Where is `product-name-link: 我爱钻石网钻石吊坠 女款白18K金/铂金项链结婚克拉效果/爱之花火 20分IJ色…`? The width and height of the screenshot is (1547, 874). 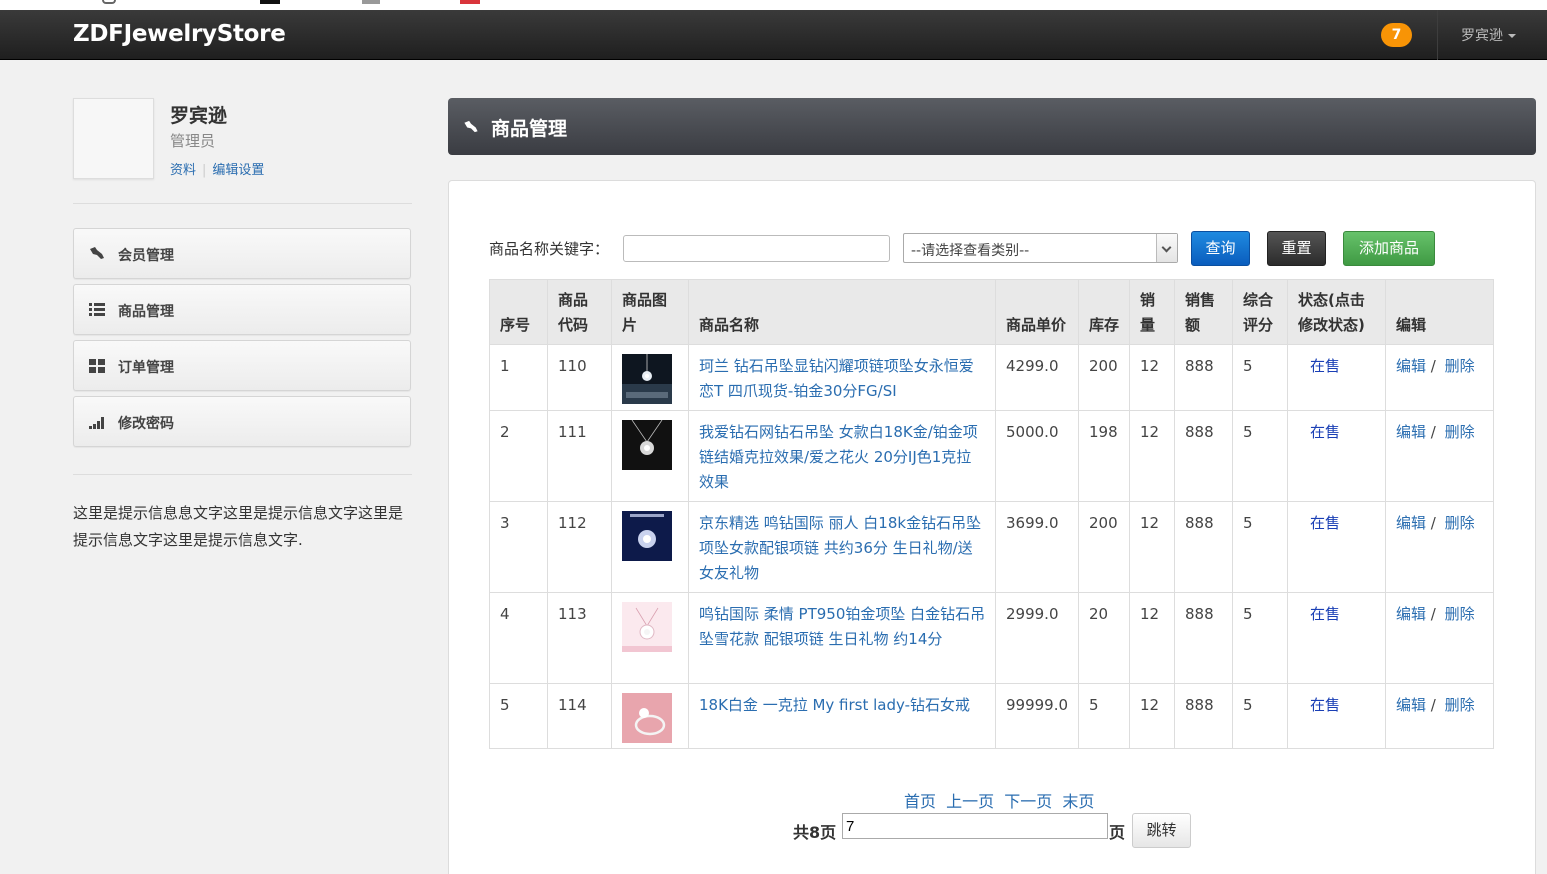
product-name-link: 我爱钻石网钻石吊坠 女款白18K金/铂金项链结婚克拉效果/爱之花火 20分IJ色… is located at coordinates (838, 457).